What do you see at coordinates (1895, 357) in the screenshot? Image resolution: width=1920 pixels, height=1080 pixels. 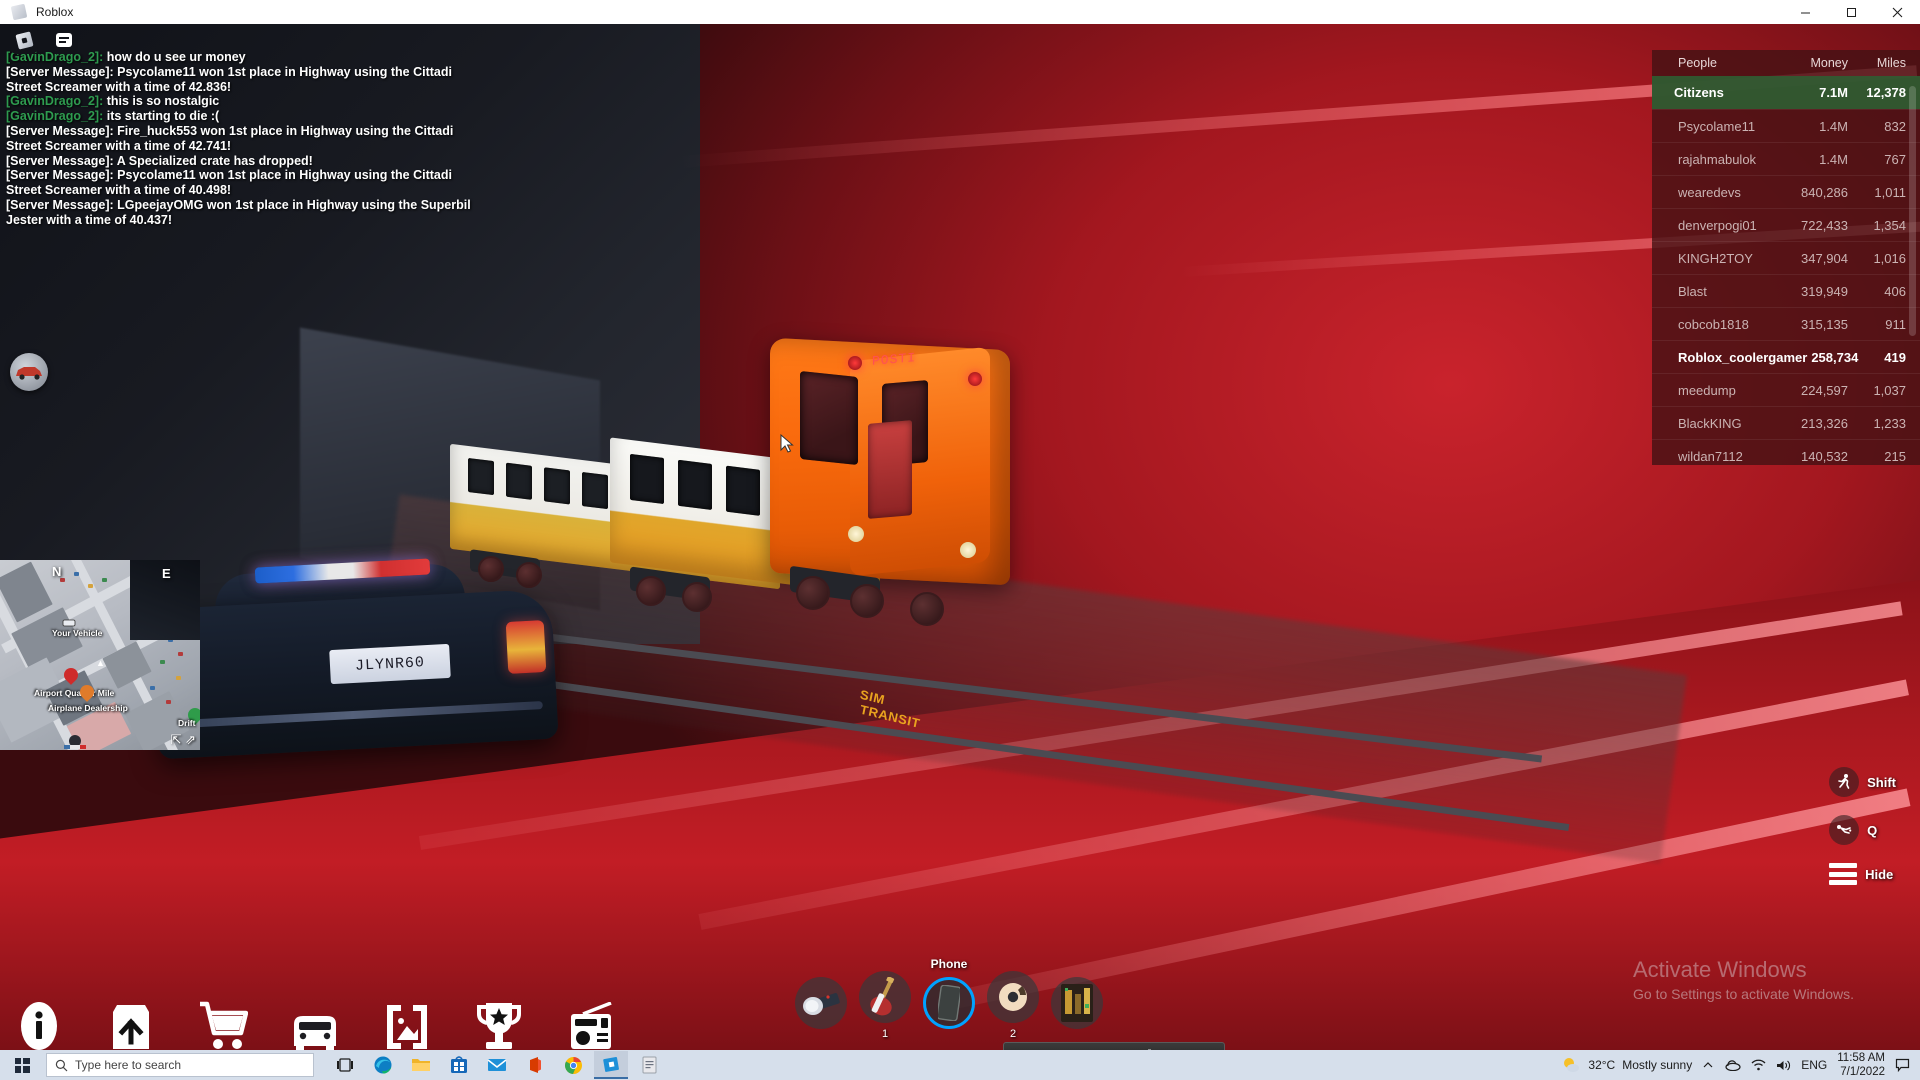 I see `player-miles: 419` at bounding box center [1895, 357].